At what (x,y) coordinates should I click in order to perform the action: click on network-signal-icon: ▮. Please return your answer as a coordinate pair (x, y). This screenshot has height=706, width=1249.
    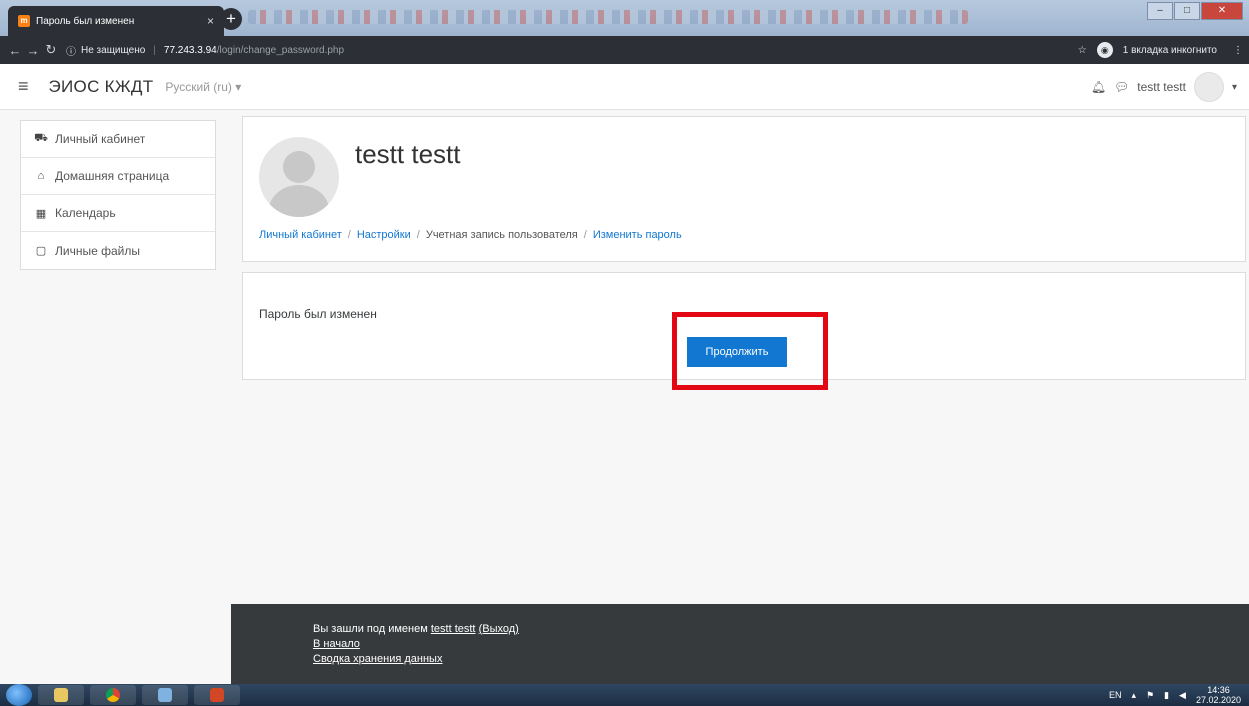
    Looking at the image, I should click on (1166, 695).